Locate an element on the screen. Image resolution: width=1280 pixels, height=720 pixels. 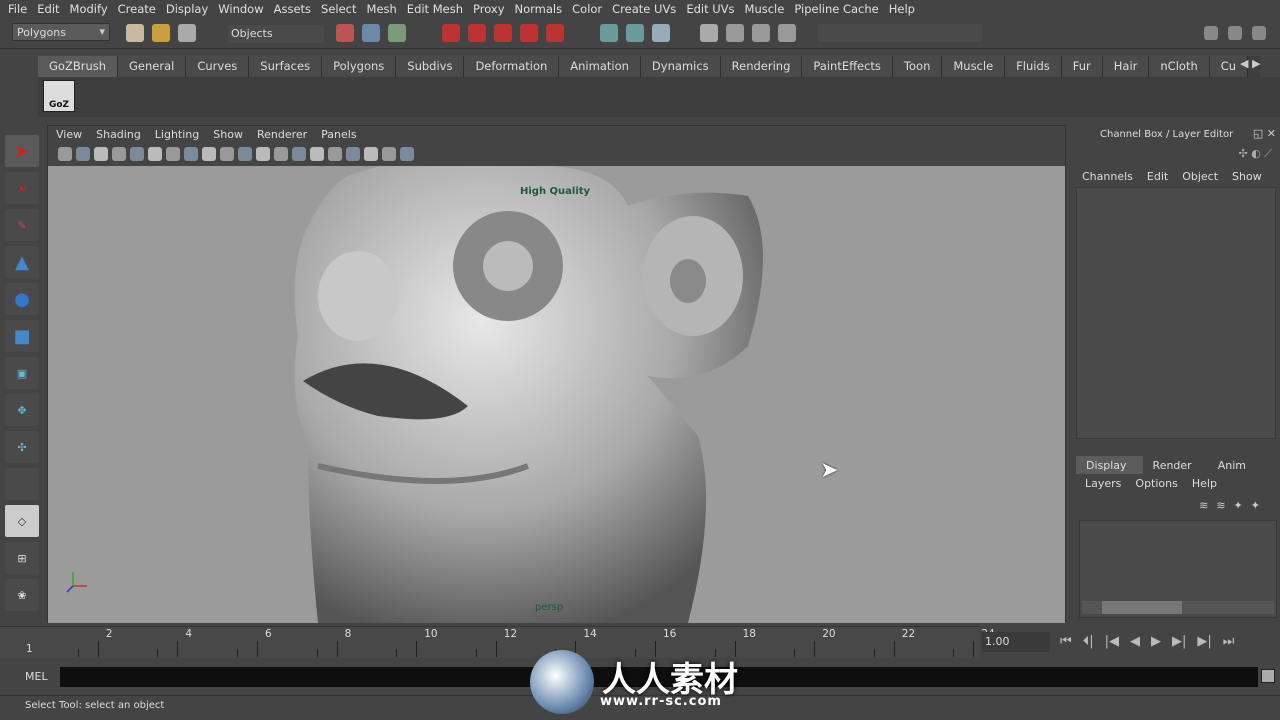
viewport-menu-view: View is located at coordinates (69, 136).